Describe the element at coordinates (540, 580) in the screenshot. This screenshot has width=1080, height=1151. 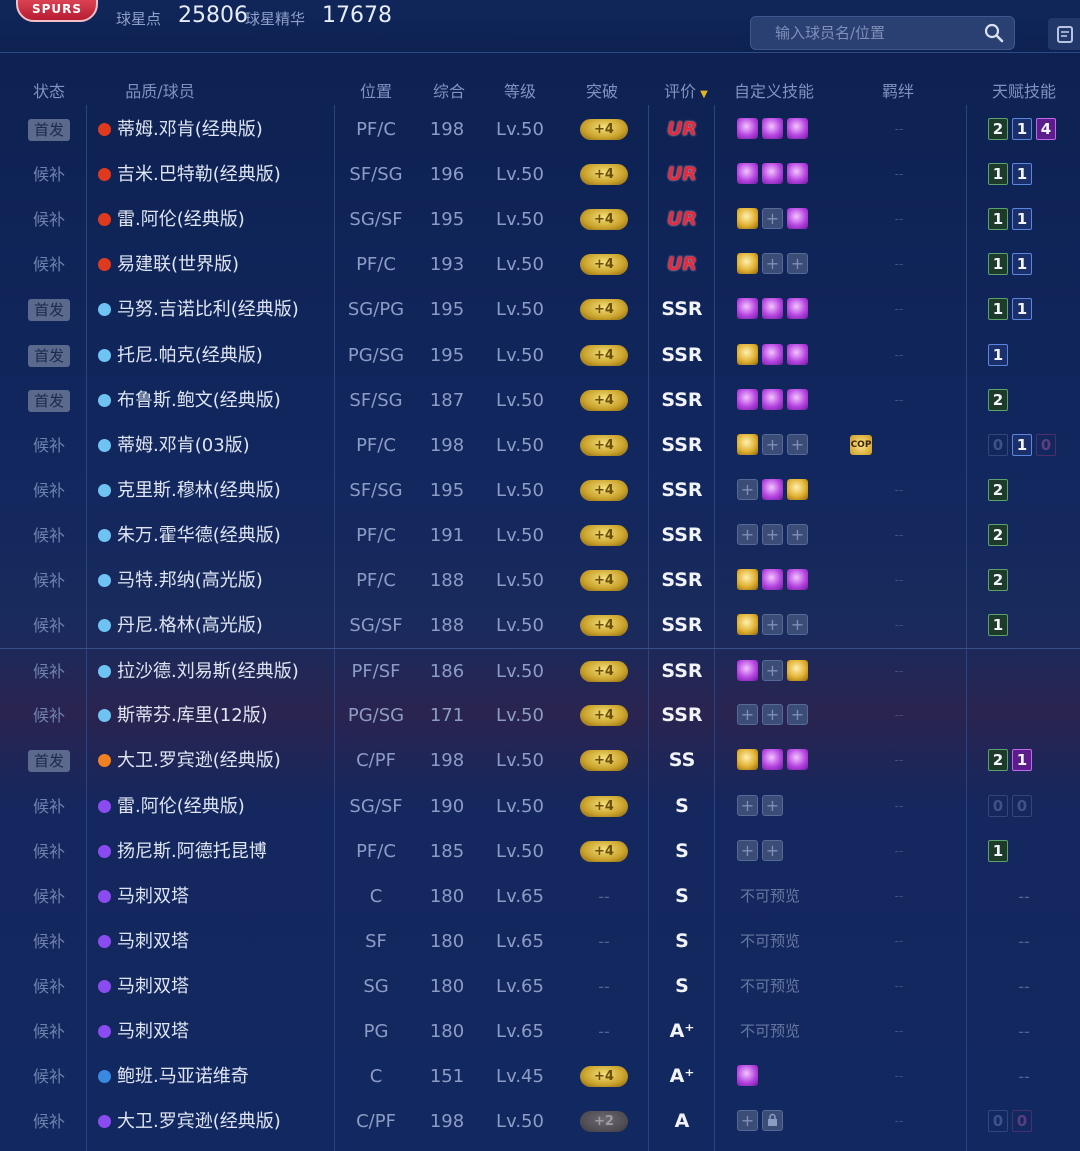
I see `table-row: 候补 马特.邦纳(高光版) PF/C 188 Lv.50 +4 SSR -- 2` at that location.